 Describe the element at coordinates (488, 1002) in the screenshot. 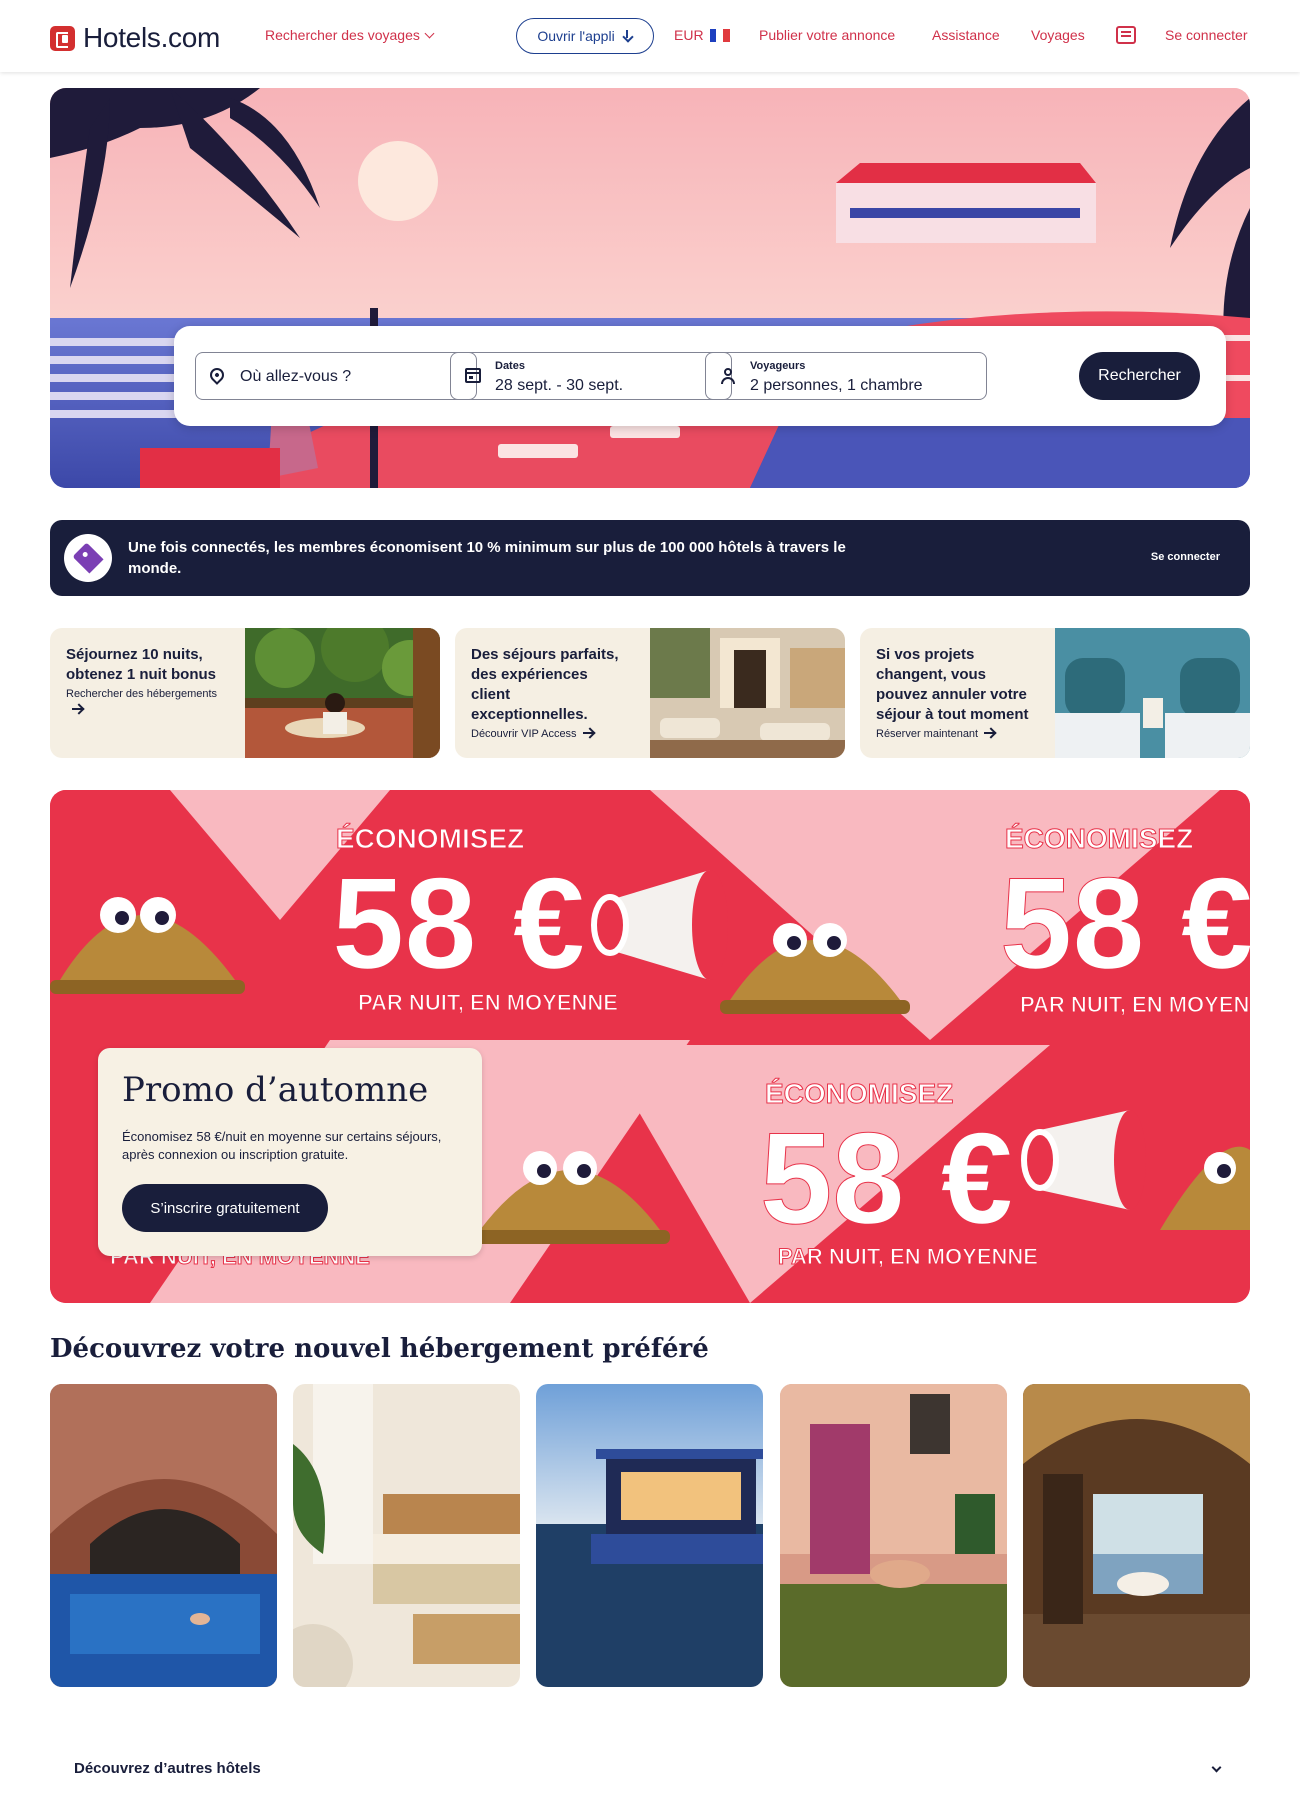

I see `banner-sub-text-1: PAR NUIT, EN MOYENNE` at that location.